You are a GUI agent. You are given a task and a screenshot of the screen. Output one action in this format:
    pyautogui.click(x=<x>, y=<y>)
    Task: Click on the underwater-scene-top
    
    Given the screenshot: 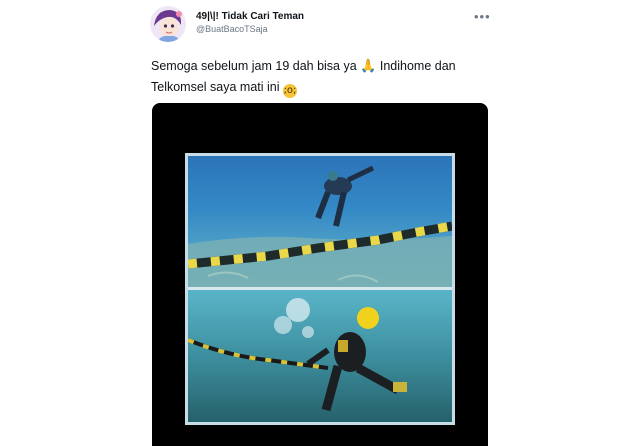 What is the action you would take?
    pyautogui.click(x=320, y=222)
    